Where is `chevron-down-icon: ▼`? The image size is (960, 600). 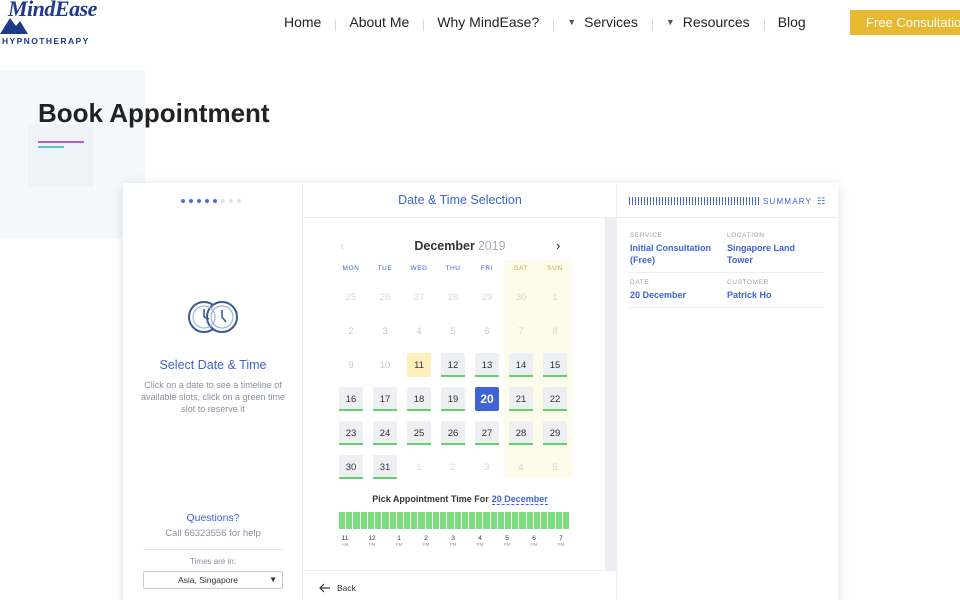
chevron-down-icon: ▼ is located at coordinates (572, 22).